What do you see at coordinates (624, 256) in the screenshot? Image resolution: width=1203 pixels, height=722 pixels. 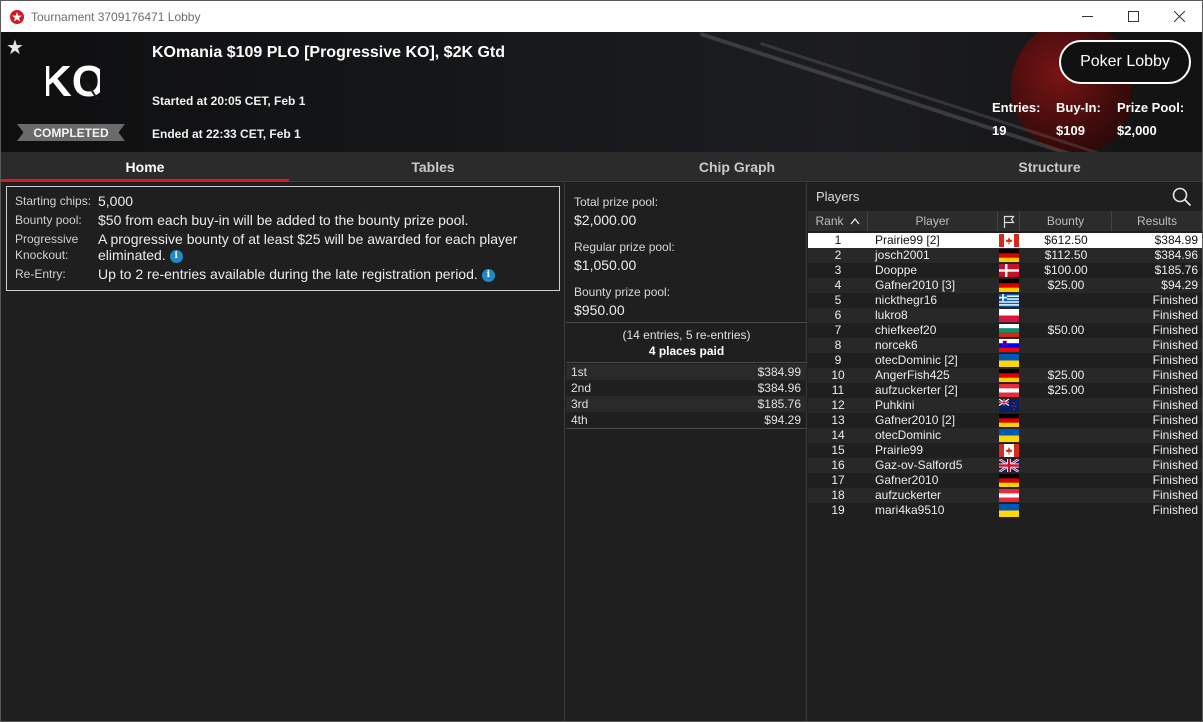 I see `regular-prize-pool: Regular prize pool: $1,050.00` at bounding box center [624, 256].